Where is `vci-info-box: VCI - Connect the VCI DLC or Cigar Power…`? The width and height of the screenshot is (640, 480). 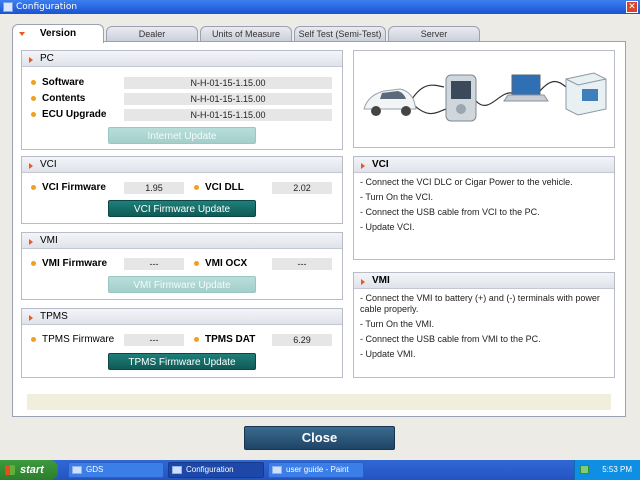
vci-info-box: VCI - Connect the VCI DLC or Cigar Power… is located at coordinates (484, 208).